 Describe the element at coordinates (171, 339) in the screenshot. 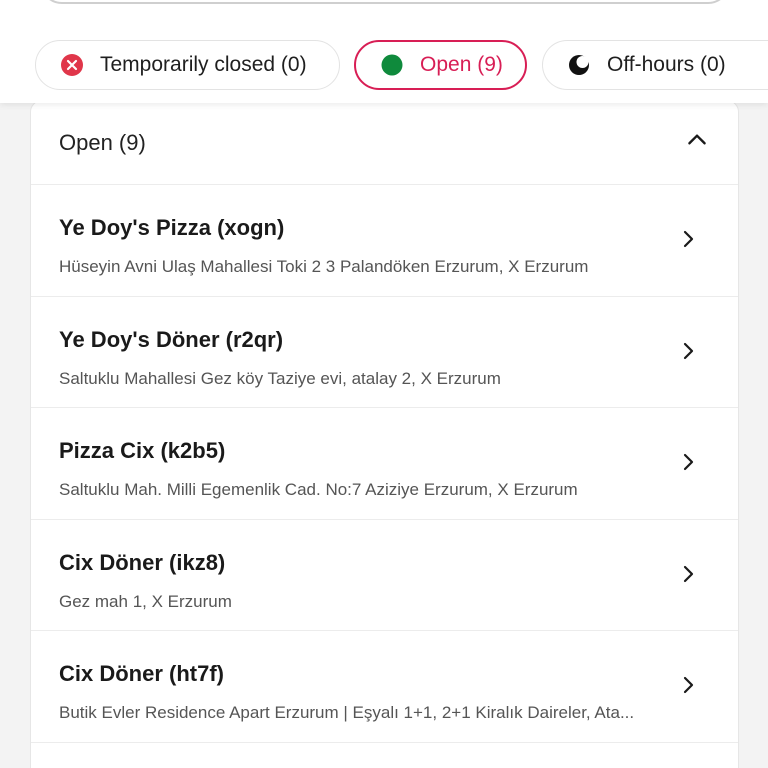

I see `store-name: Ye Doy's Döner (r2qr)` at that location.